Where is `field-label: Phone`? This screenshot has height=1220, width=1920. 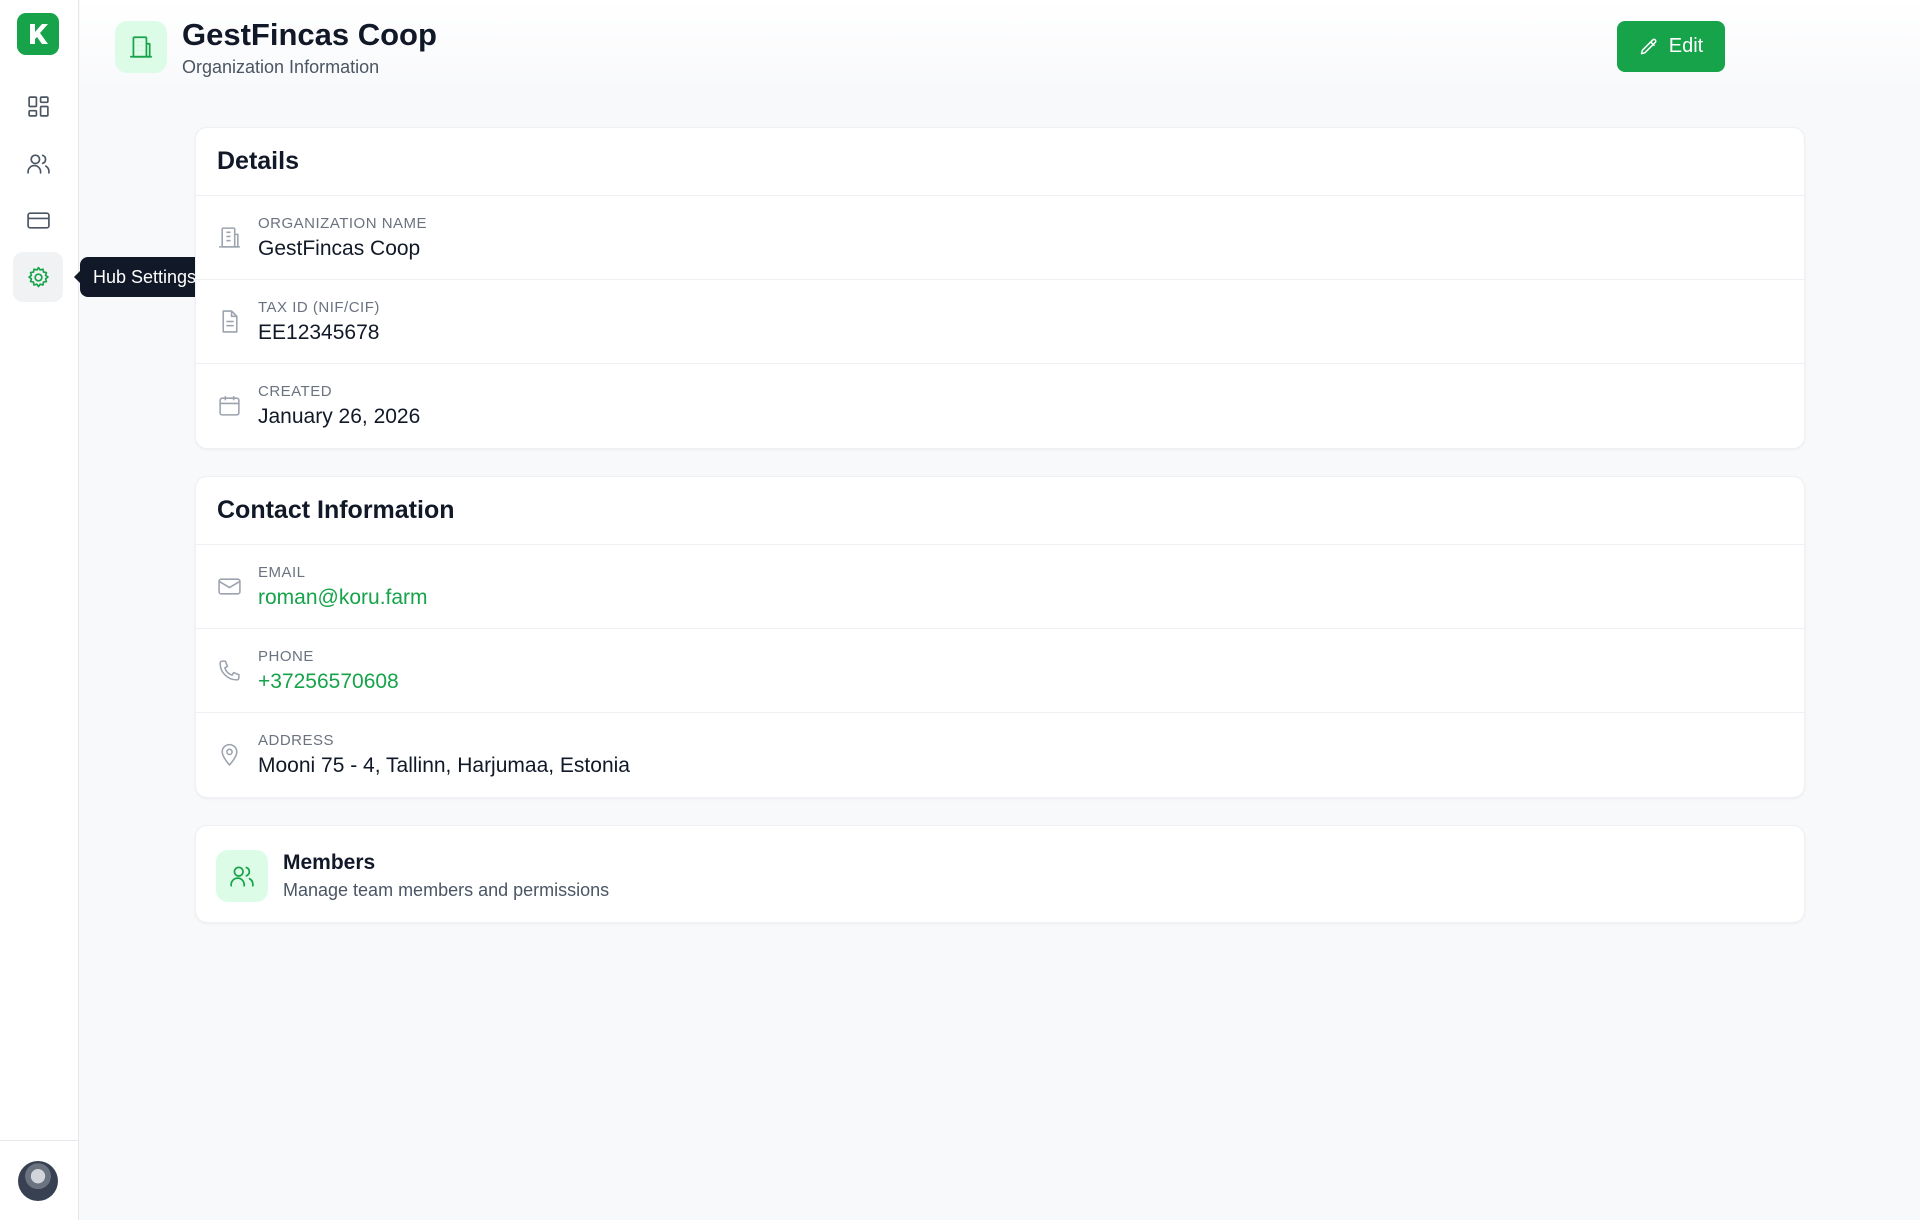 field-label: Phone is located at coordinates (286, 656).